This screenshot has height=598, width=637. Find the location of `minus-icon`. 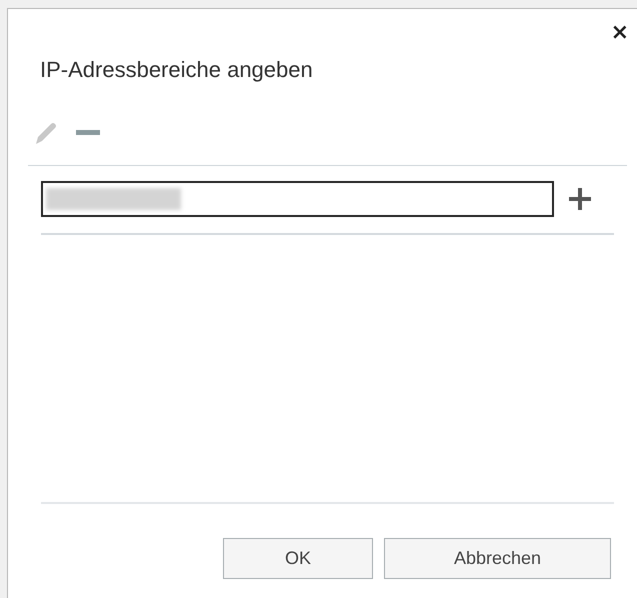

minus-icon is located at coordinates (88, 133).